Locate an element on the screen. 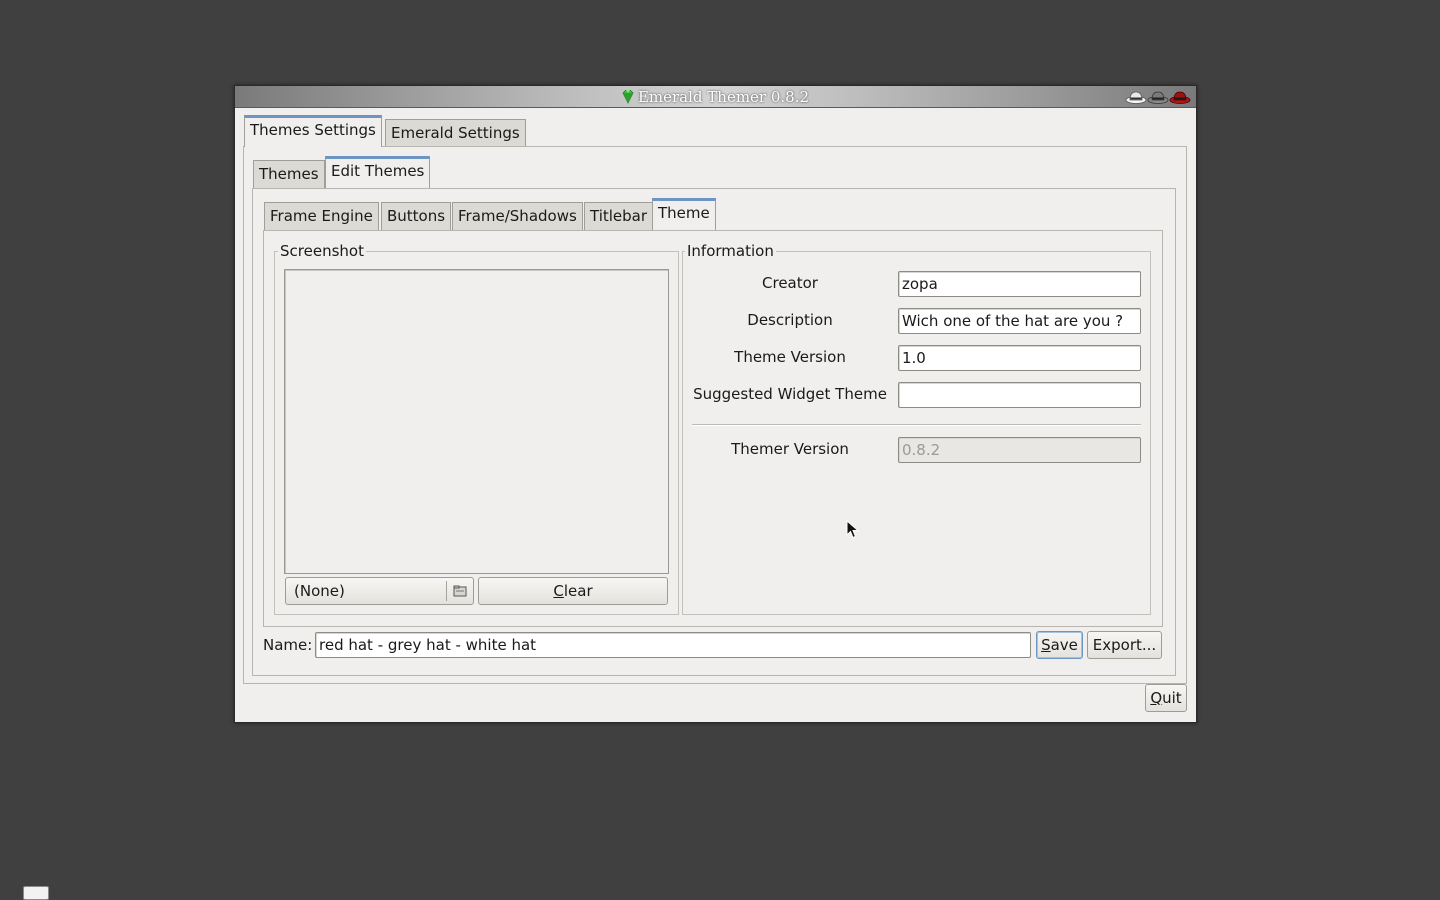 This screenshot has width=1440, height=900. information-group-label: Information is located at coordinates (730, 251).